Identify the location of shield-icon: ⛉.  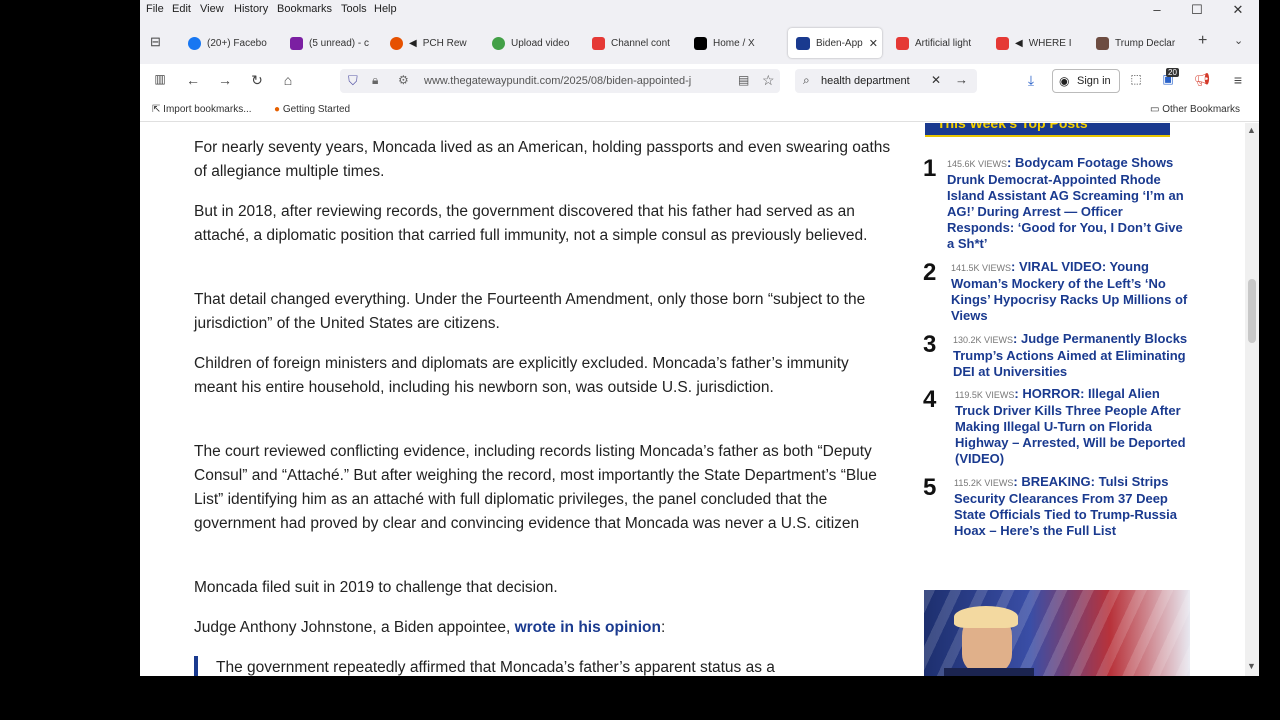
(353, 81).